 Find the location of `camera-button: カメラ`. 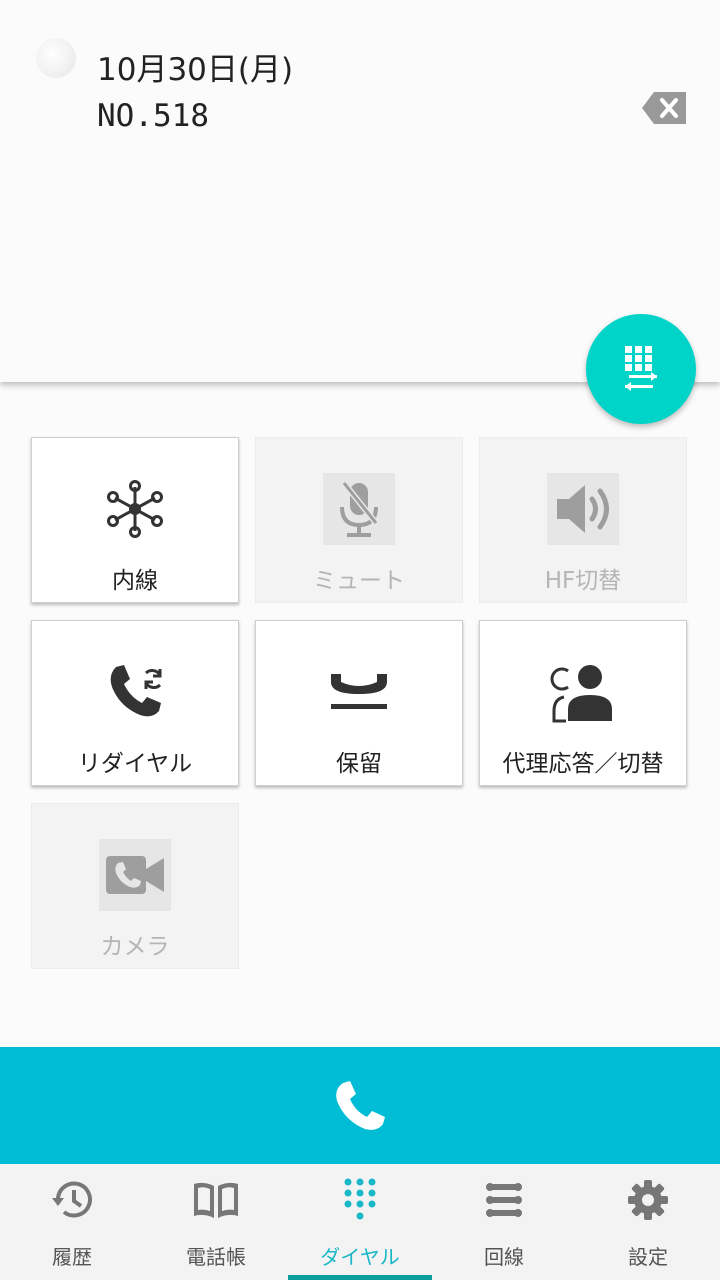

camera-button: カメラ is located at coordinates (135, 886).